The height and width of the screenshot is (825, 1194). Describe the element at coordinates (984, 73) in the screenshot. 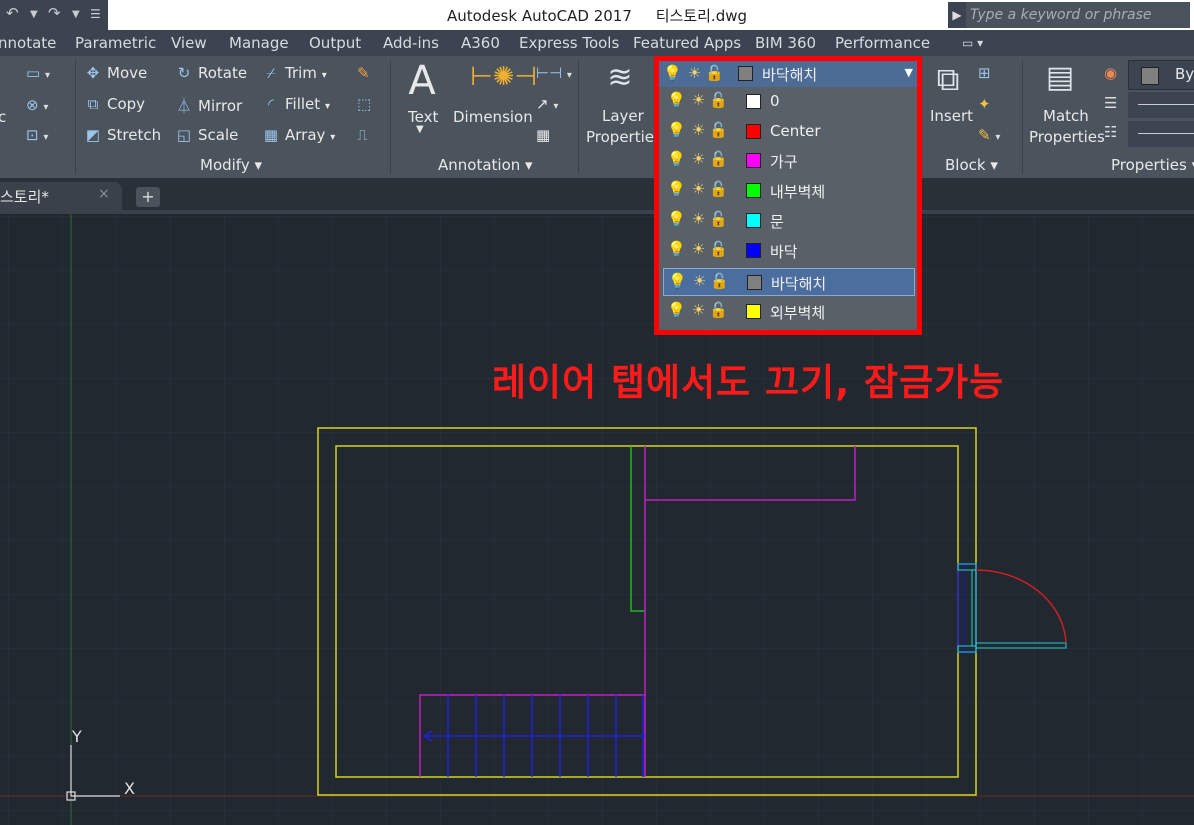

I see `create-block-icon: ⊞` at that location.